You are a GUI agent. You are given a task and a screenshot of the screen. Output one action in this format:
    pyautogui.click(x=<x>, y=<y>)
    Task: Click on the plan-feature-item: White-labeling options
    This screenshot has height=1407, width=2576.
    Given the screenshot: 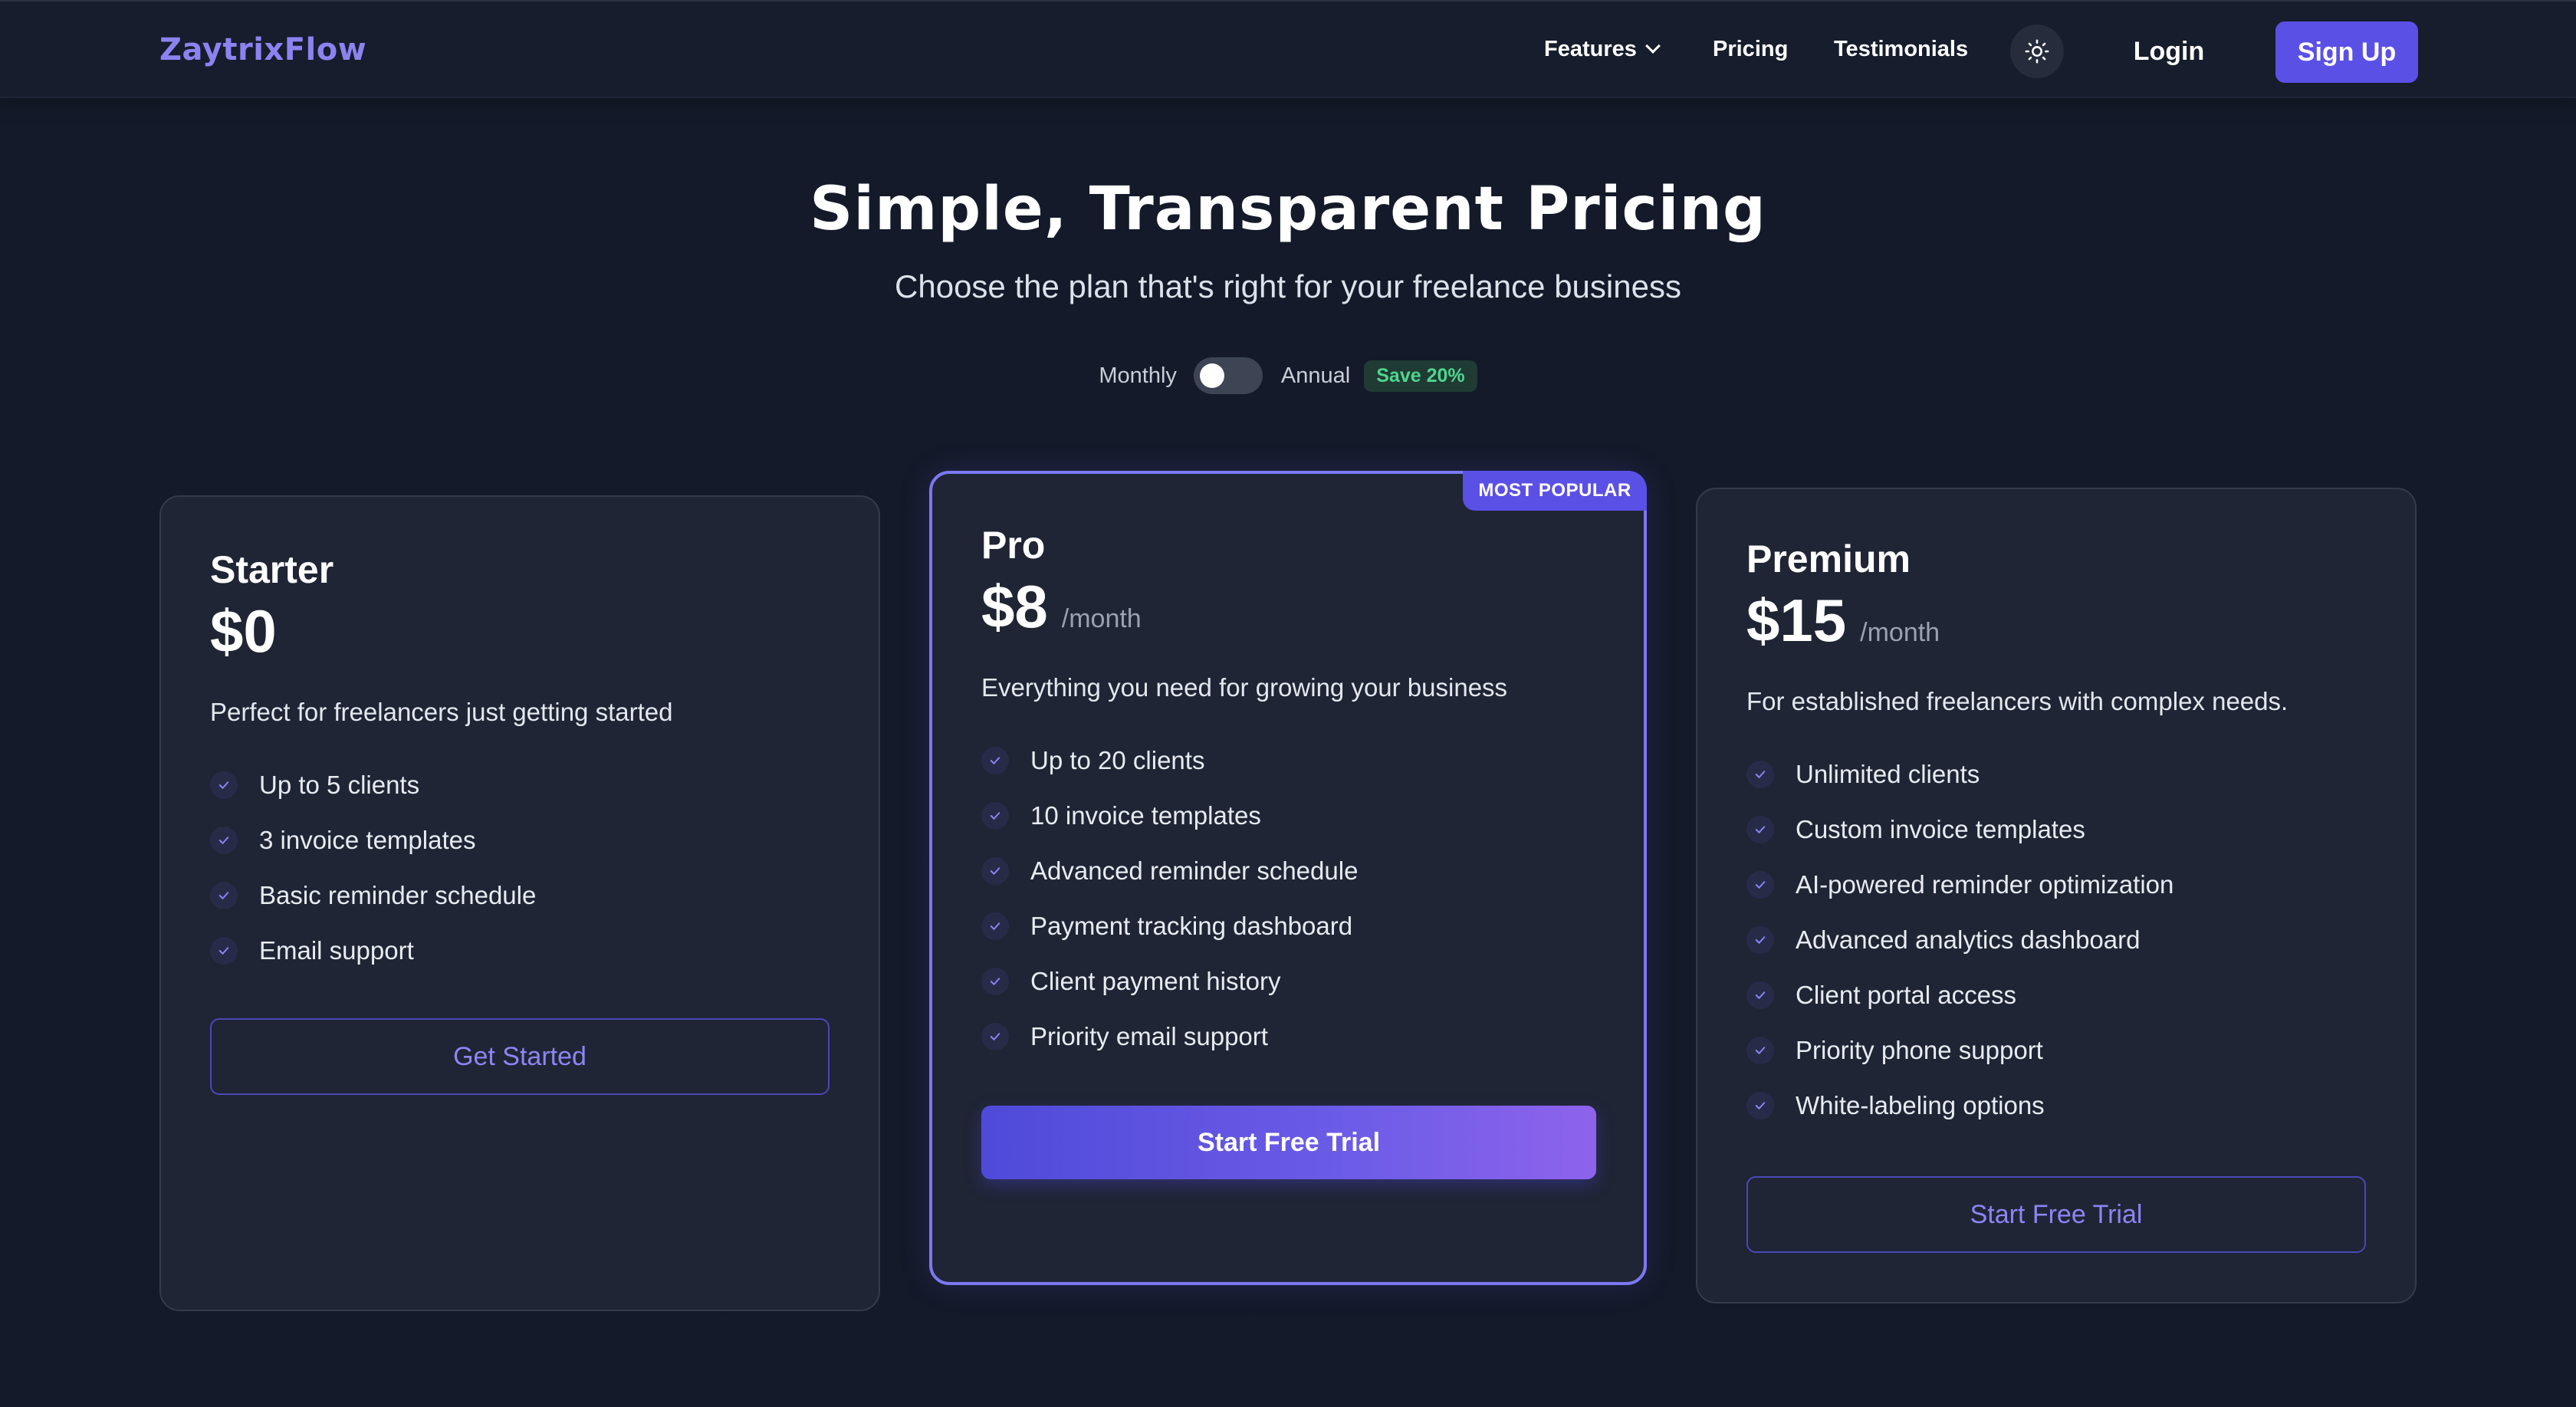 What is the action you would take?
    pyautogui.click(x=1960, y=1105)
    